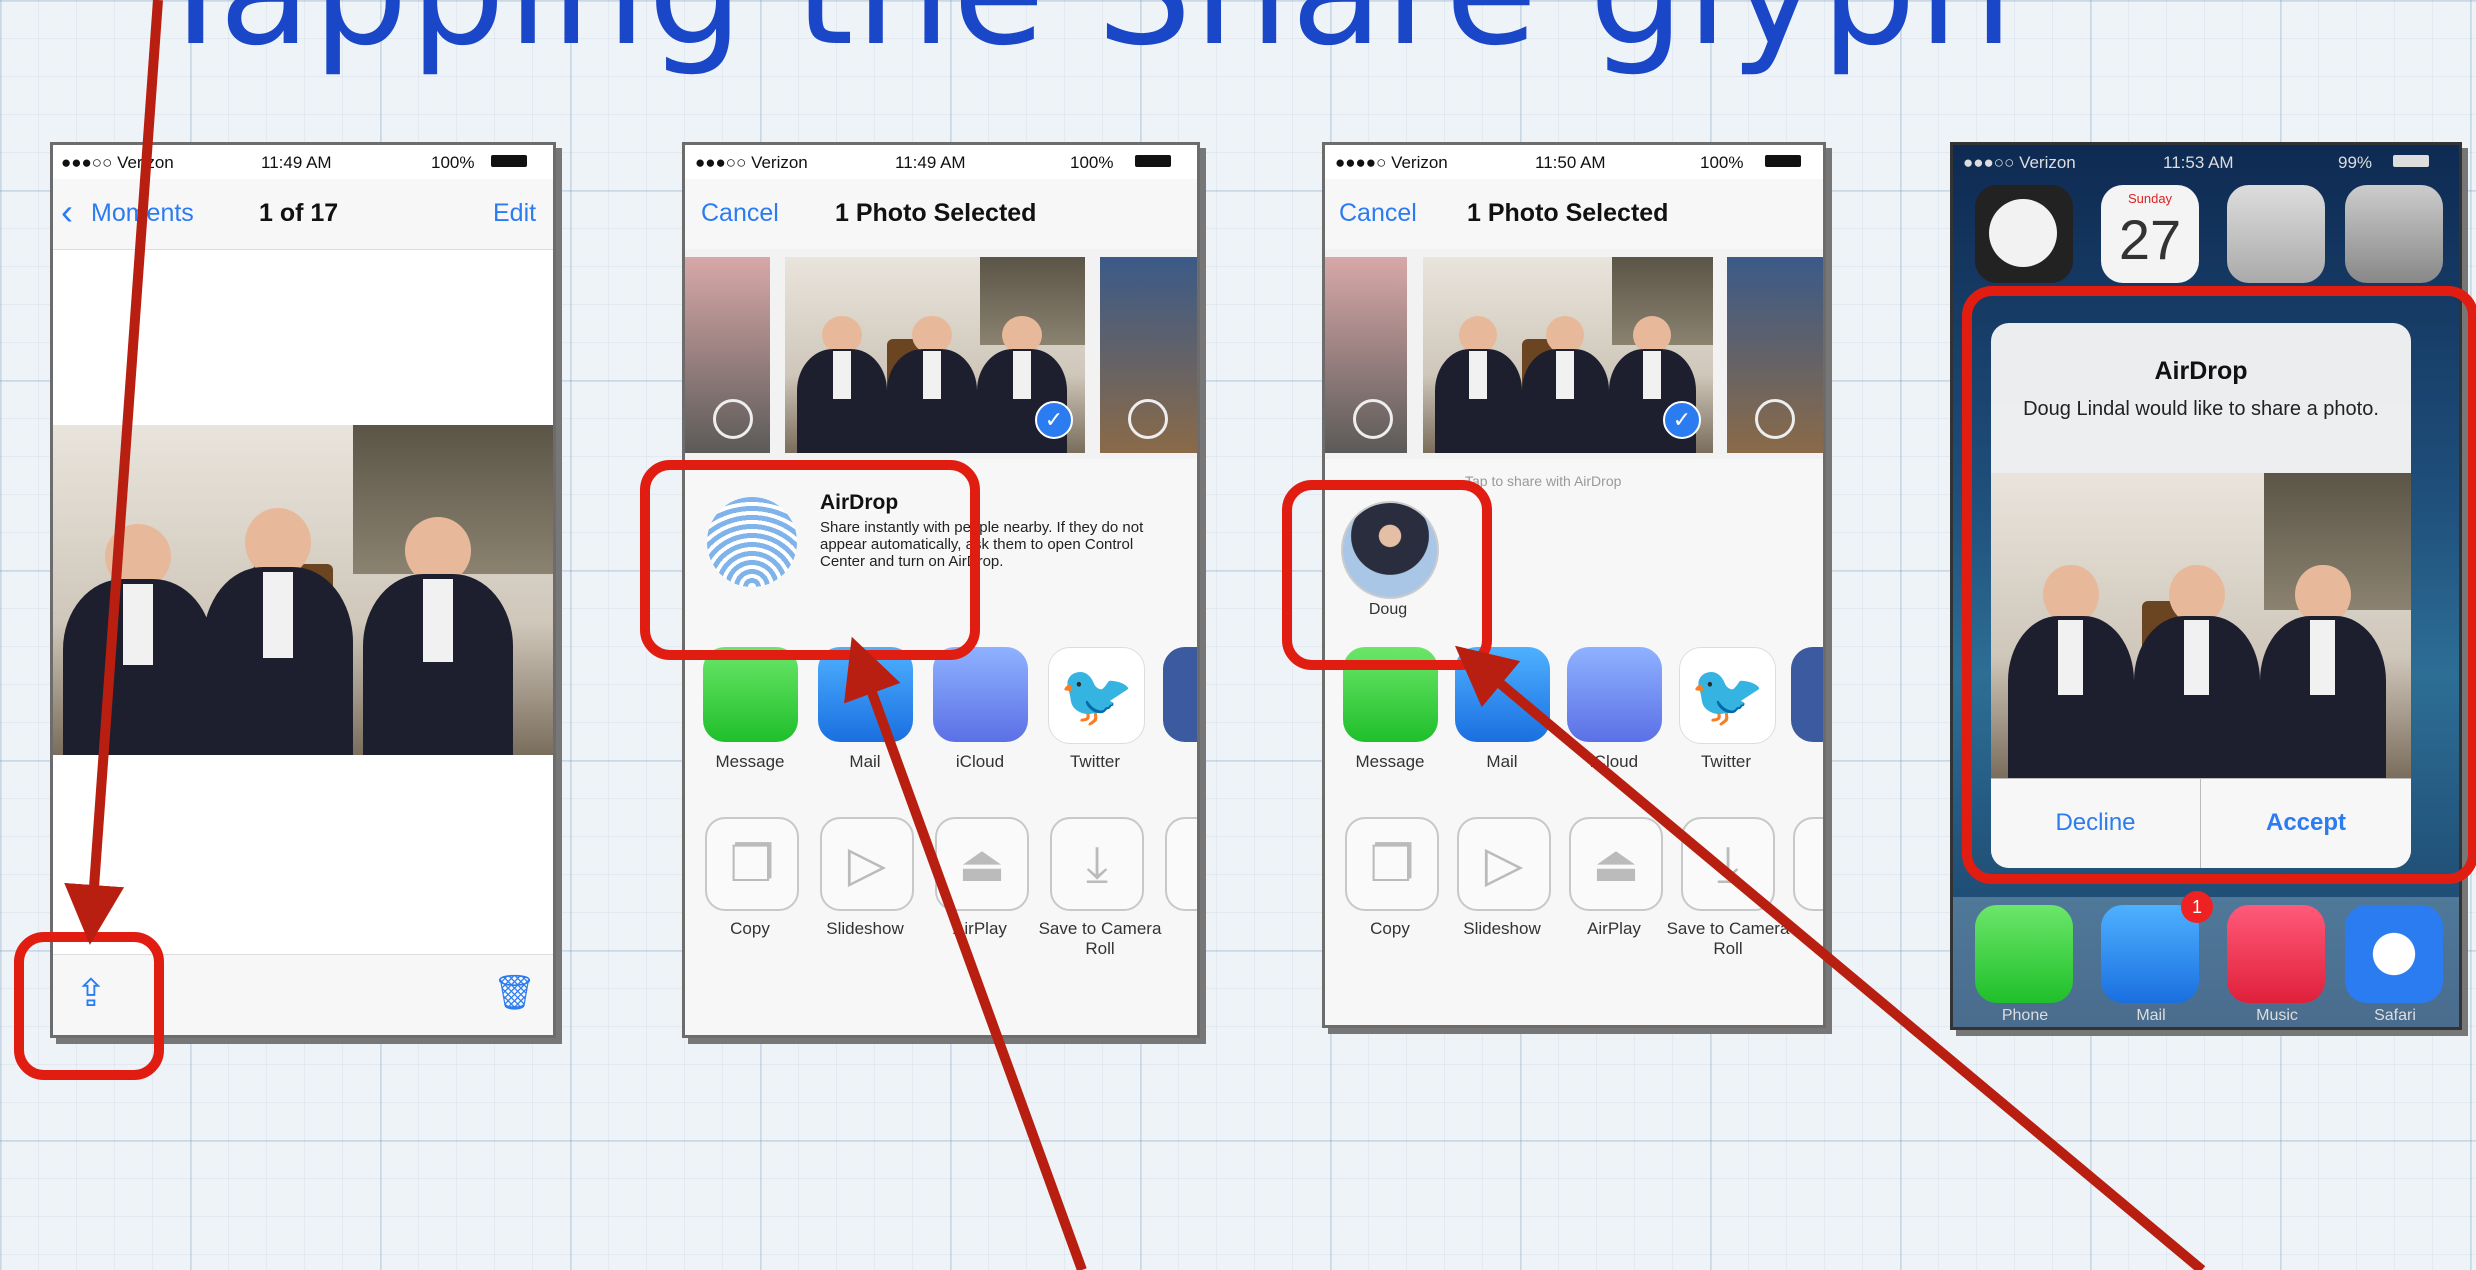  Describe the element at coordinates (2394, 954) in the screenshot. I see `safari-app-icon` at that location.